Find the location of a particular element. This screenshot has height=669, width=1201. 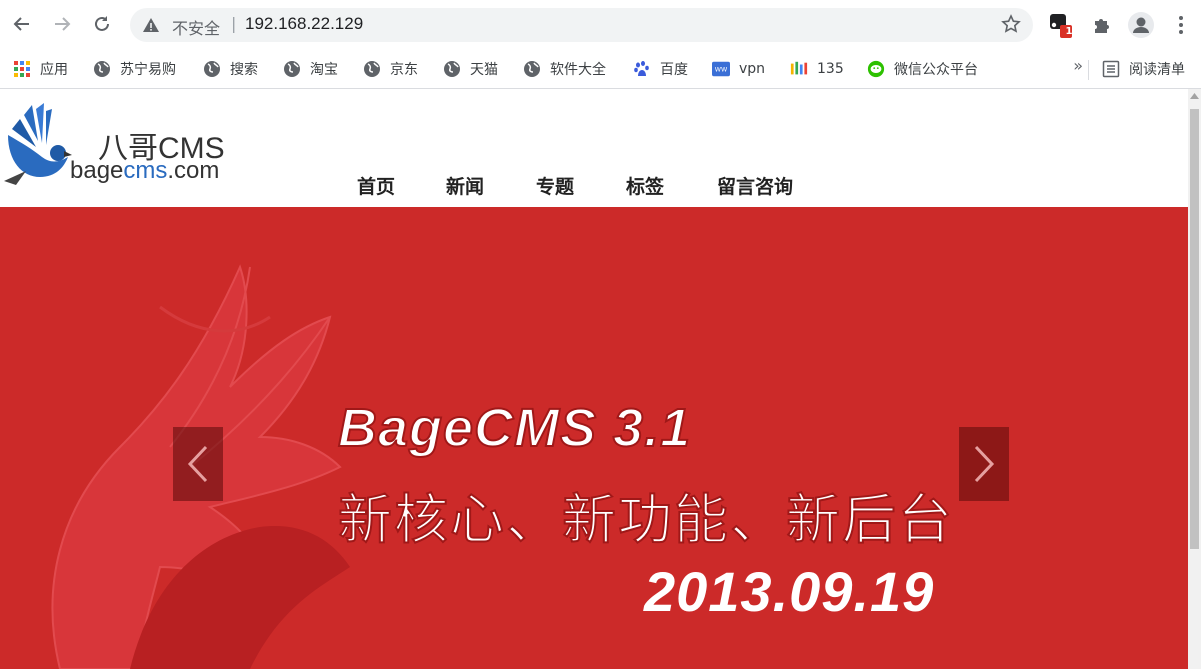

bookmark-label: vpn is located at coordinates (752, 69).